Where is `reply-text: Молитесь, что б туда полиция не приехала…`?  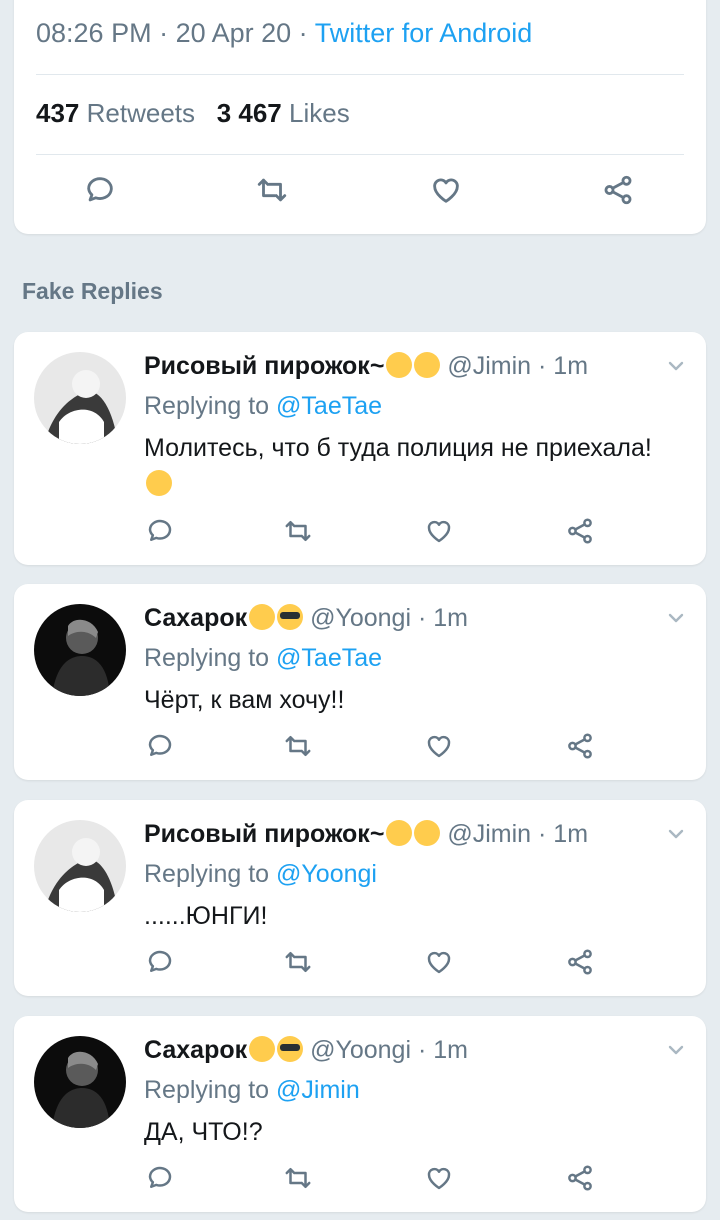 reply-text: Молитесь, что б туда полиция не приехала… is located at coordinates (409, 466).